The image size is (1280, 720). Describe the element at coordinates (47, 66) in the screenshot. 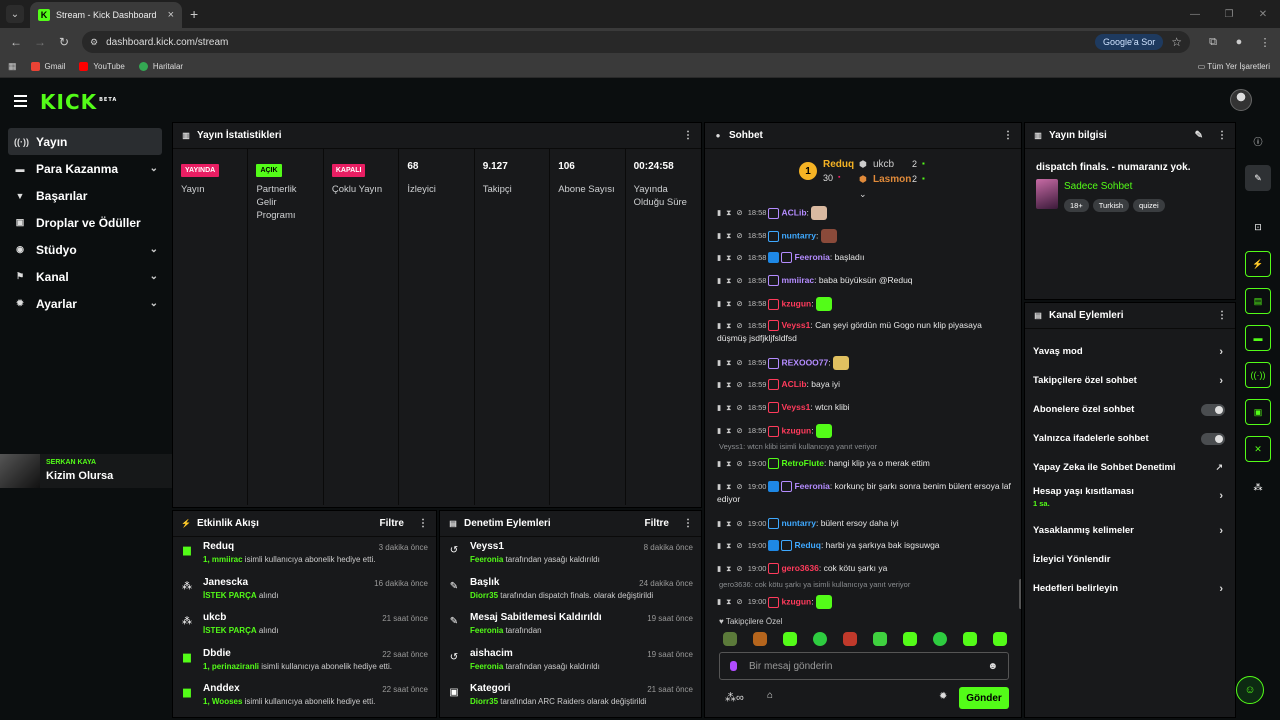

I see `bookmark-gmail: Gmail` at that location.